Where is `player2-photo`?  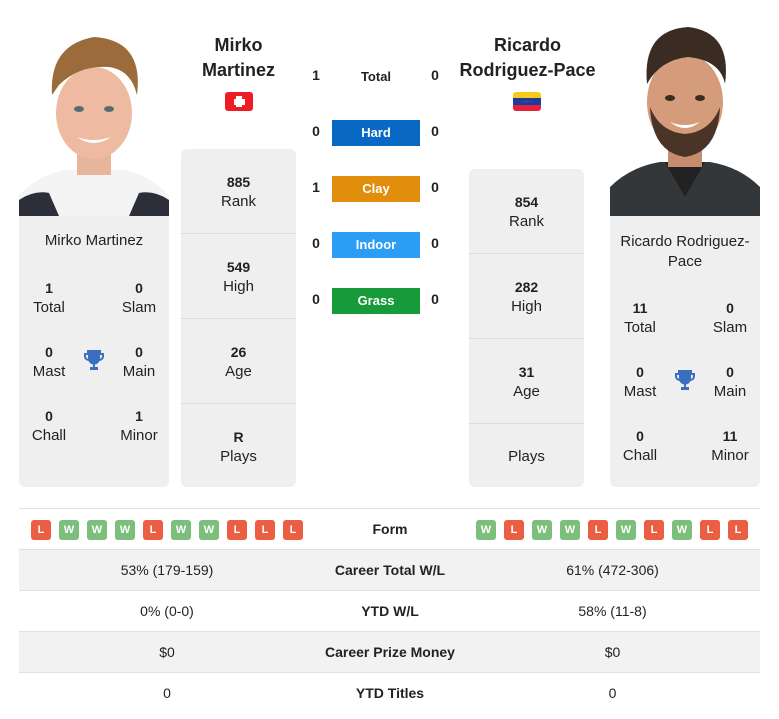
player2-photo is located at coordinates (685, 119).